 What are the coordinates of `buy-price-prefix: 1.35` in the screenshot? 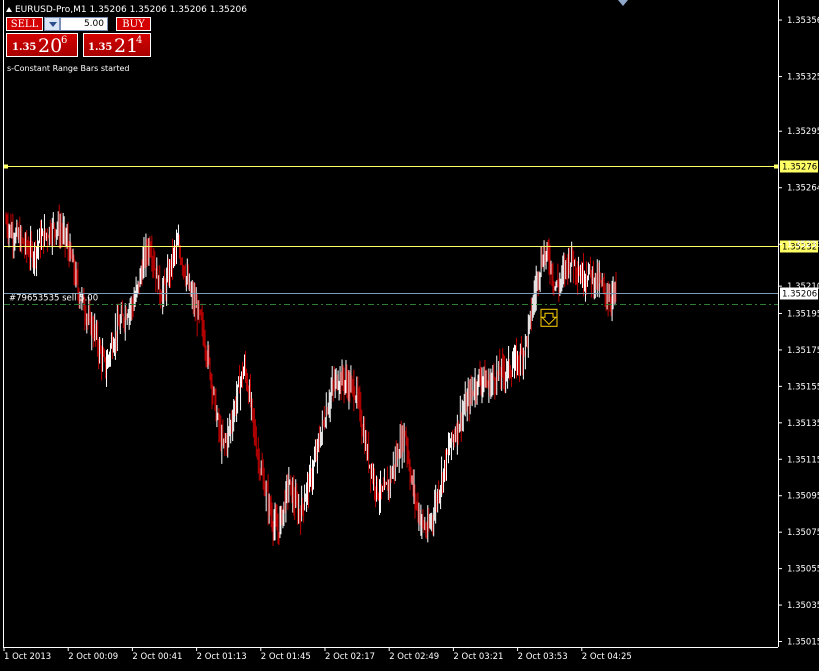 It's located at (100, 47).